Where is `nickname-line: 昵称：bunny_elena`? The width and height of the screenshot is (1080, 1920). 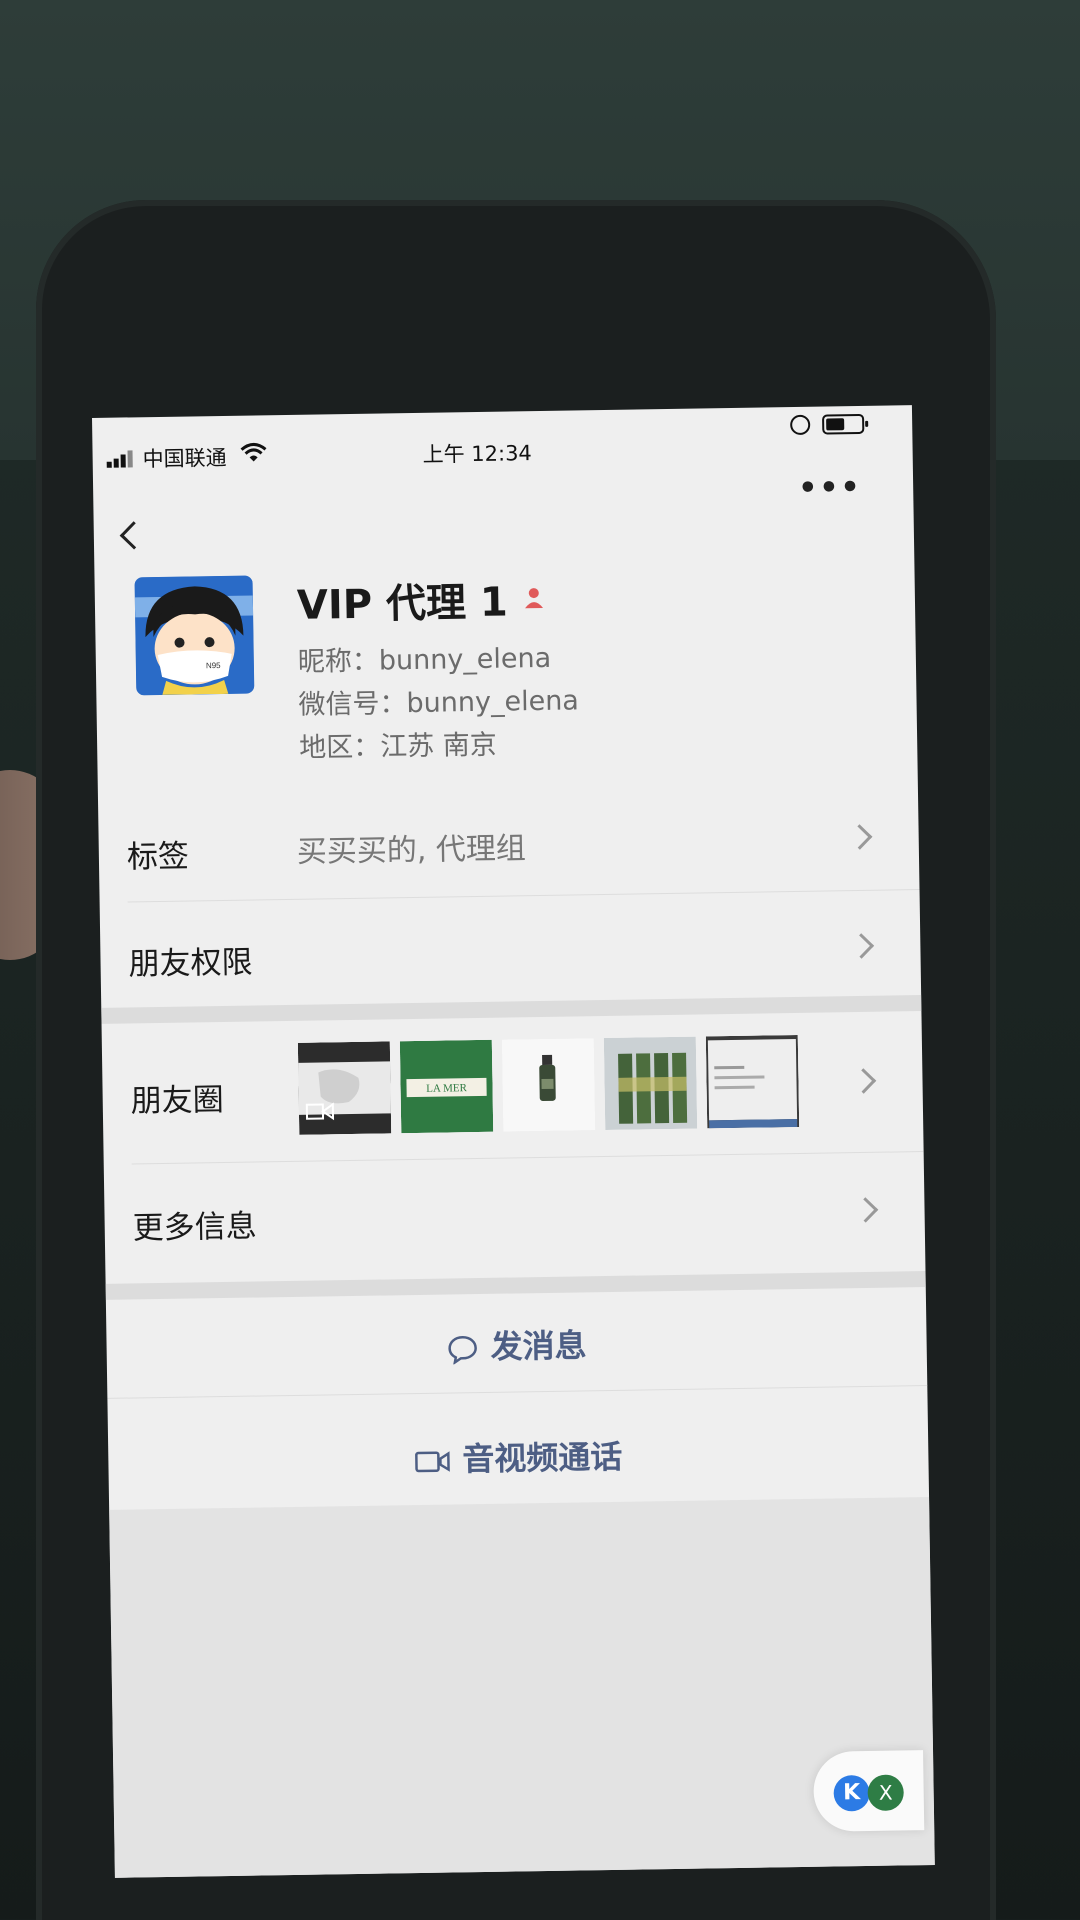 nickname-line: 昵称：bunny_elena is located at coordinates (425, 657).